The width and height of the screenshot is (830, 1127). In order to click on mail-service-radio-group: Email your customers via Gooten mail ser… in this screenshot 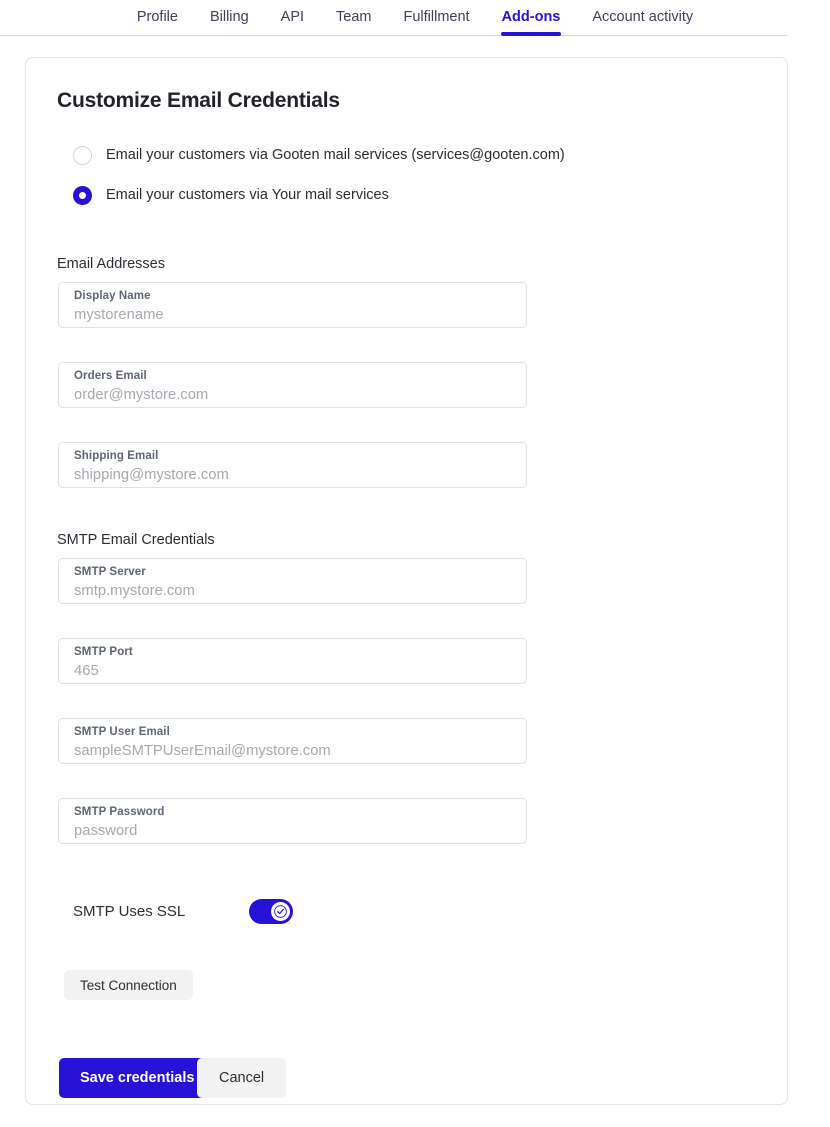, I will do `click(403, 180)`.